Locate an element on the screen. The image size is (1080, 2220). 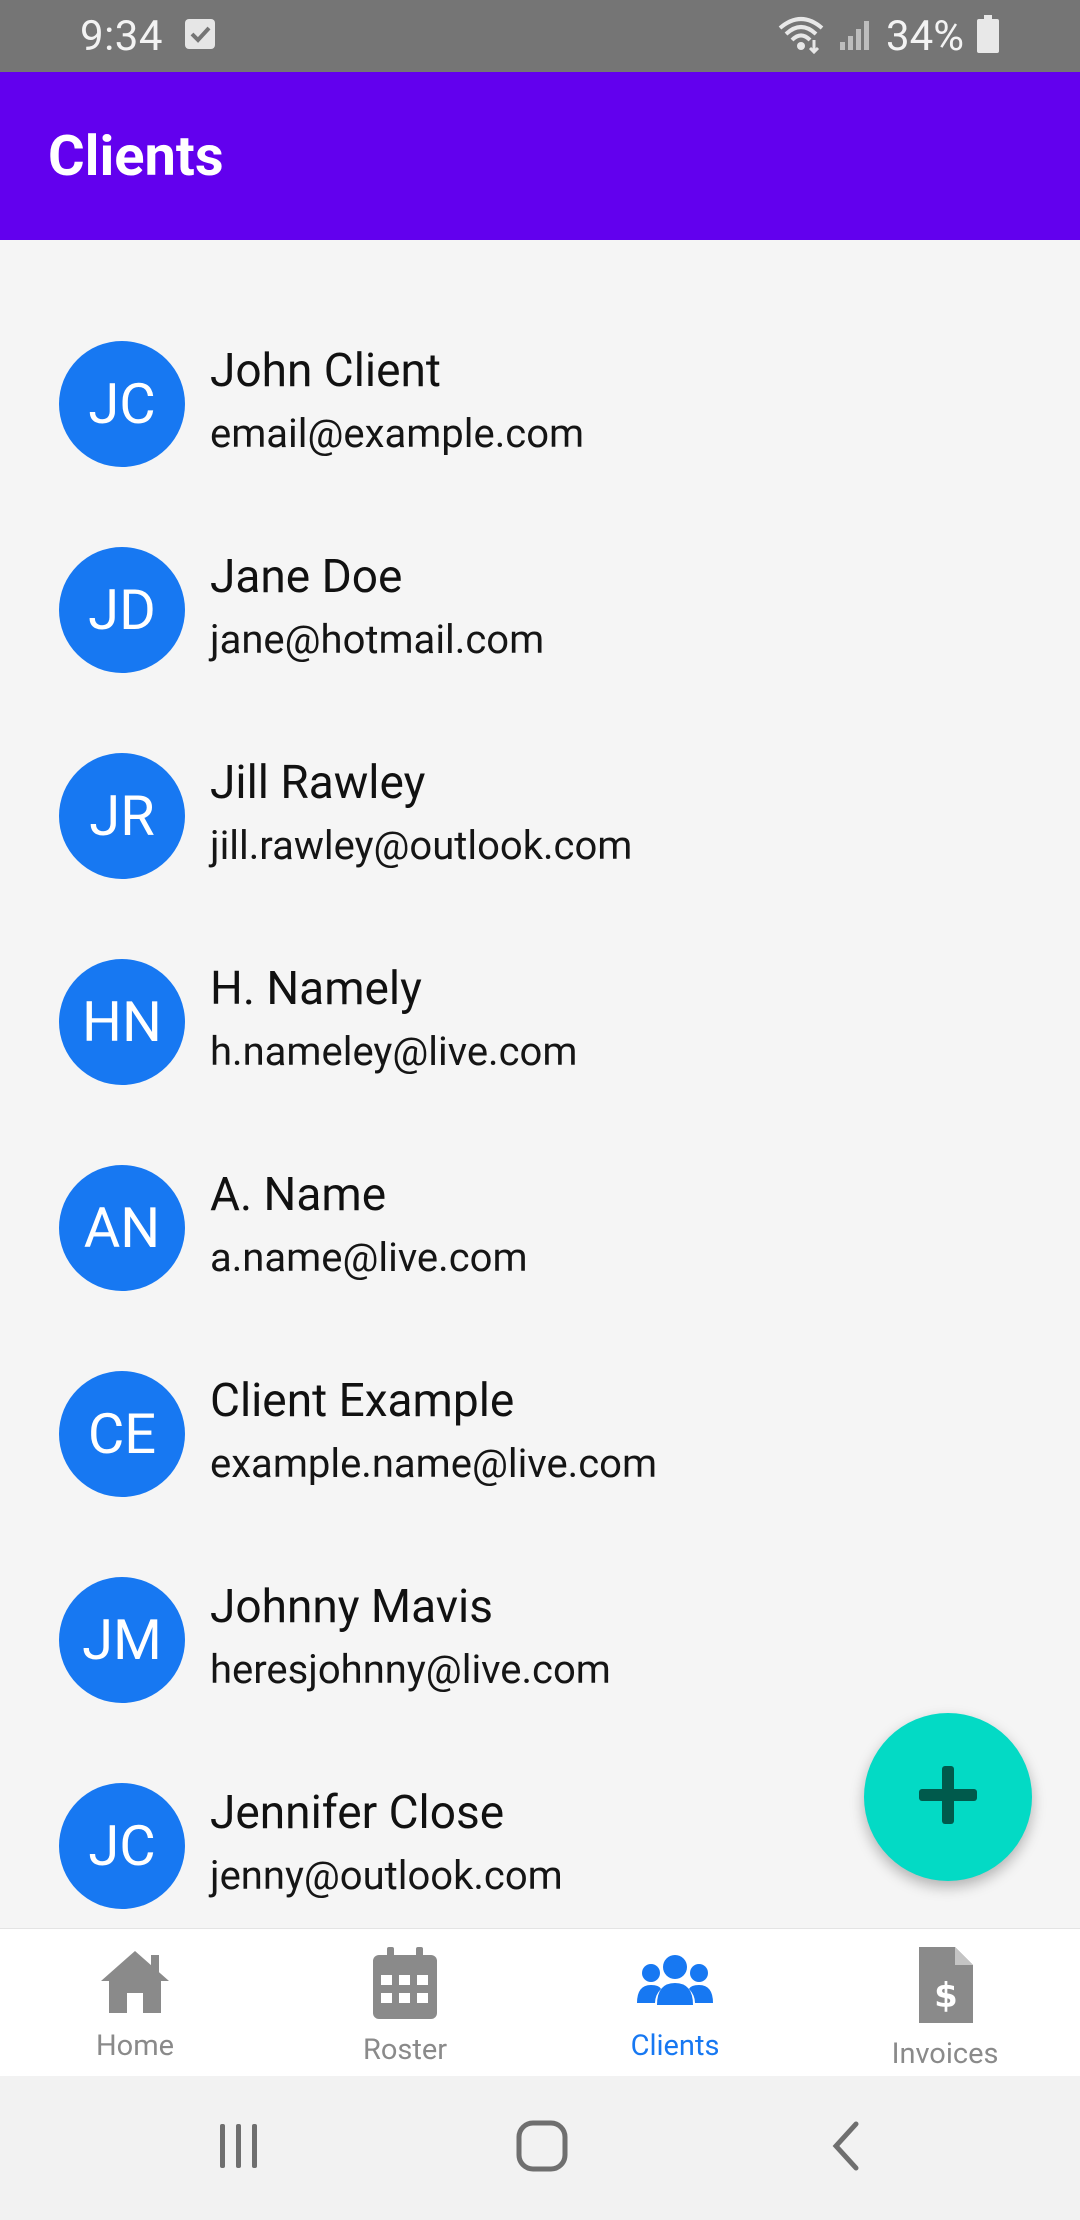
list-item: CE Client Example example.name@live.com is located at coordinates (540, 1431).